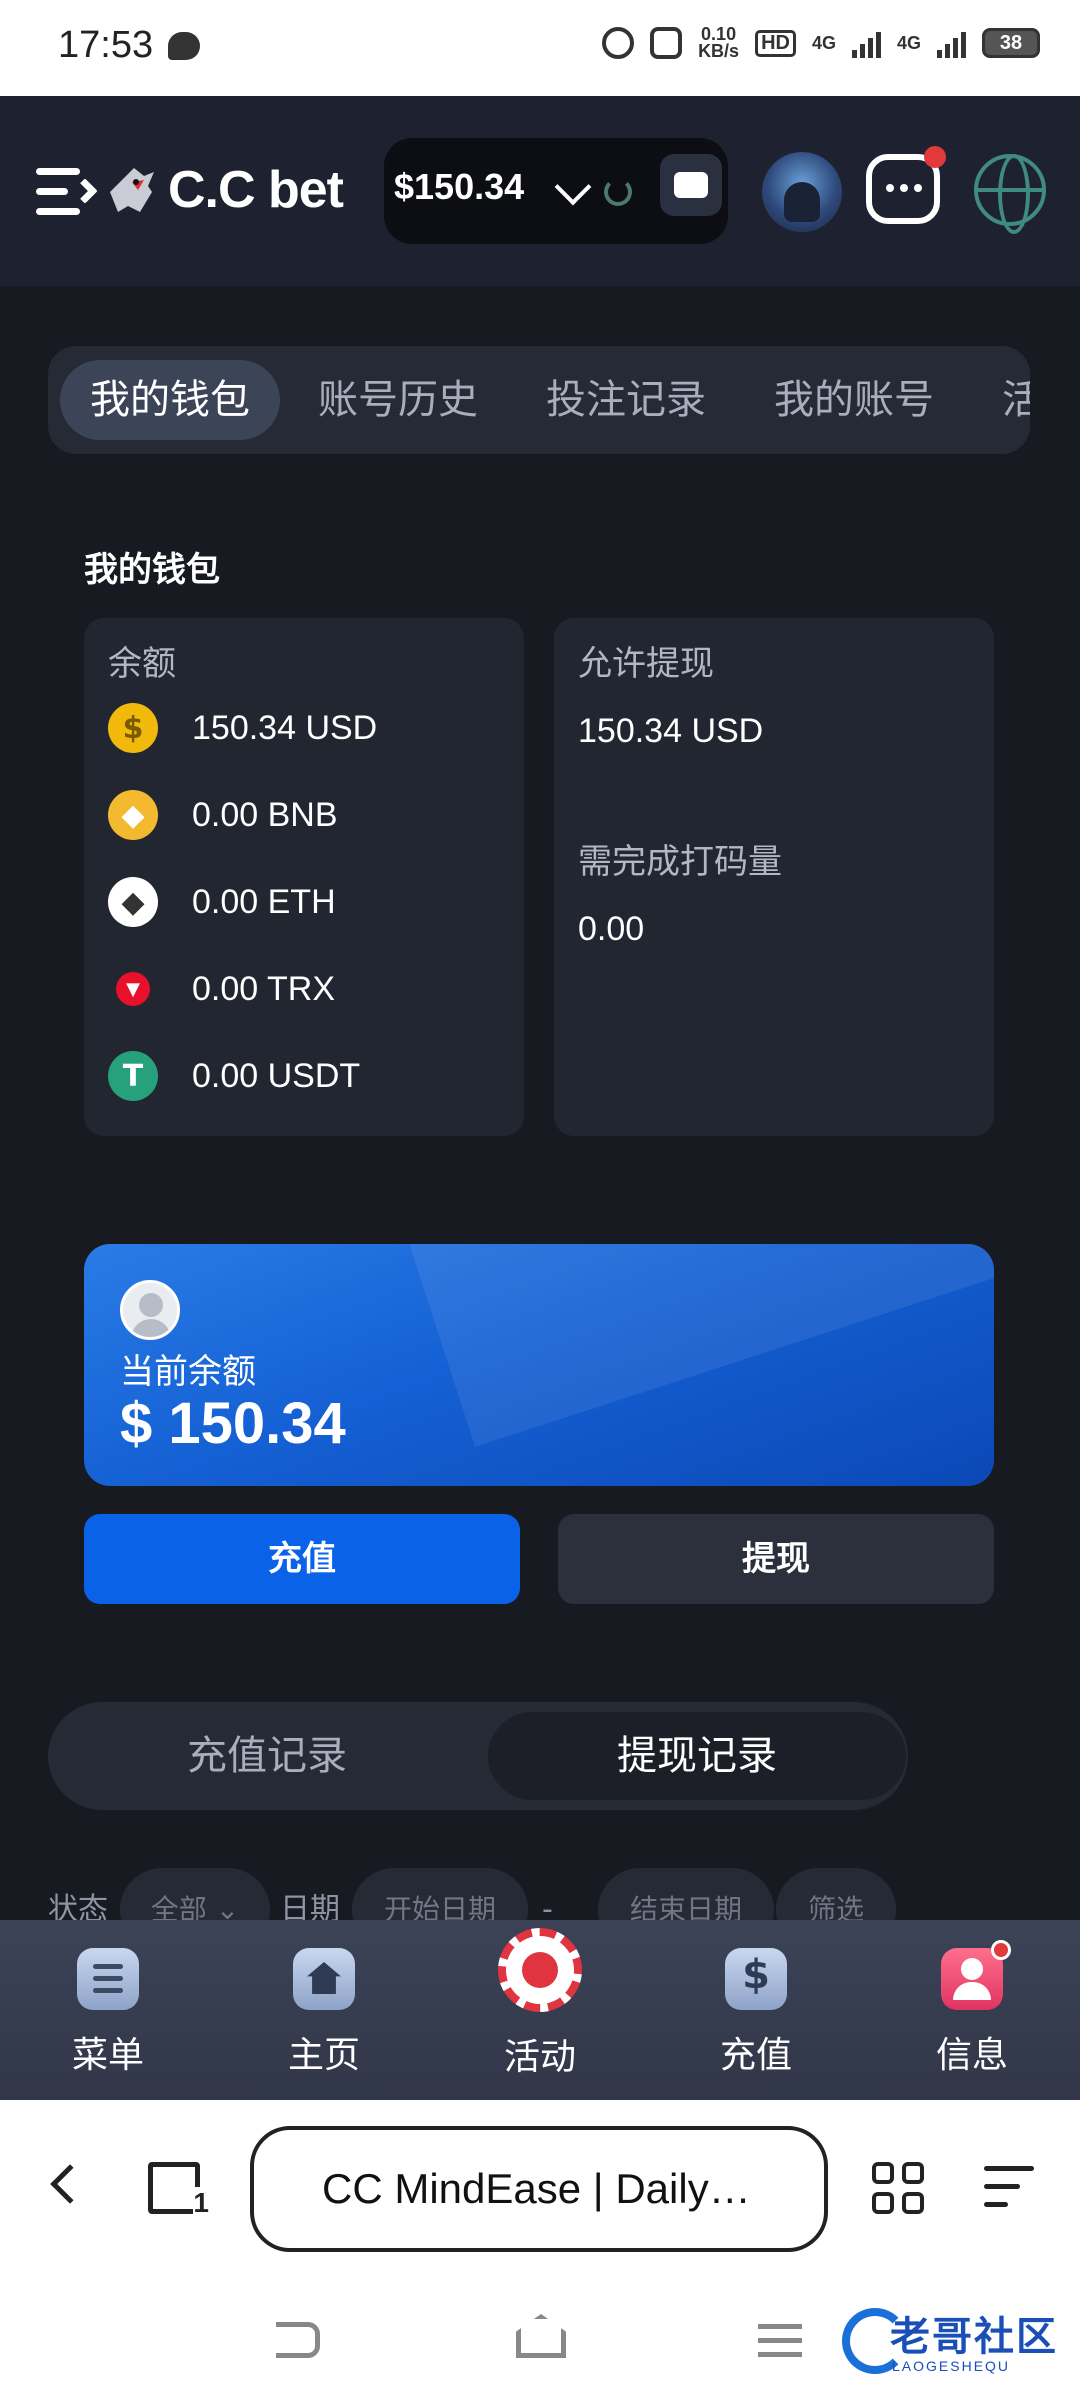  Describe the element at coordinates (324, 2013) in the screenshot. I see `nav-home: 主页` at that location.